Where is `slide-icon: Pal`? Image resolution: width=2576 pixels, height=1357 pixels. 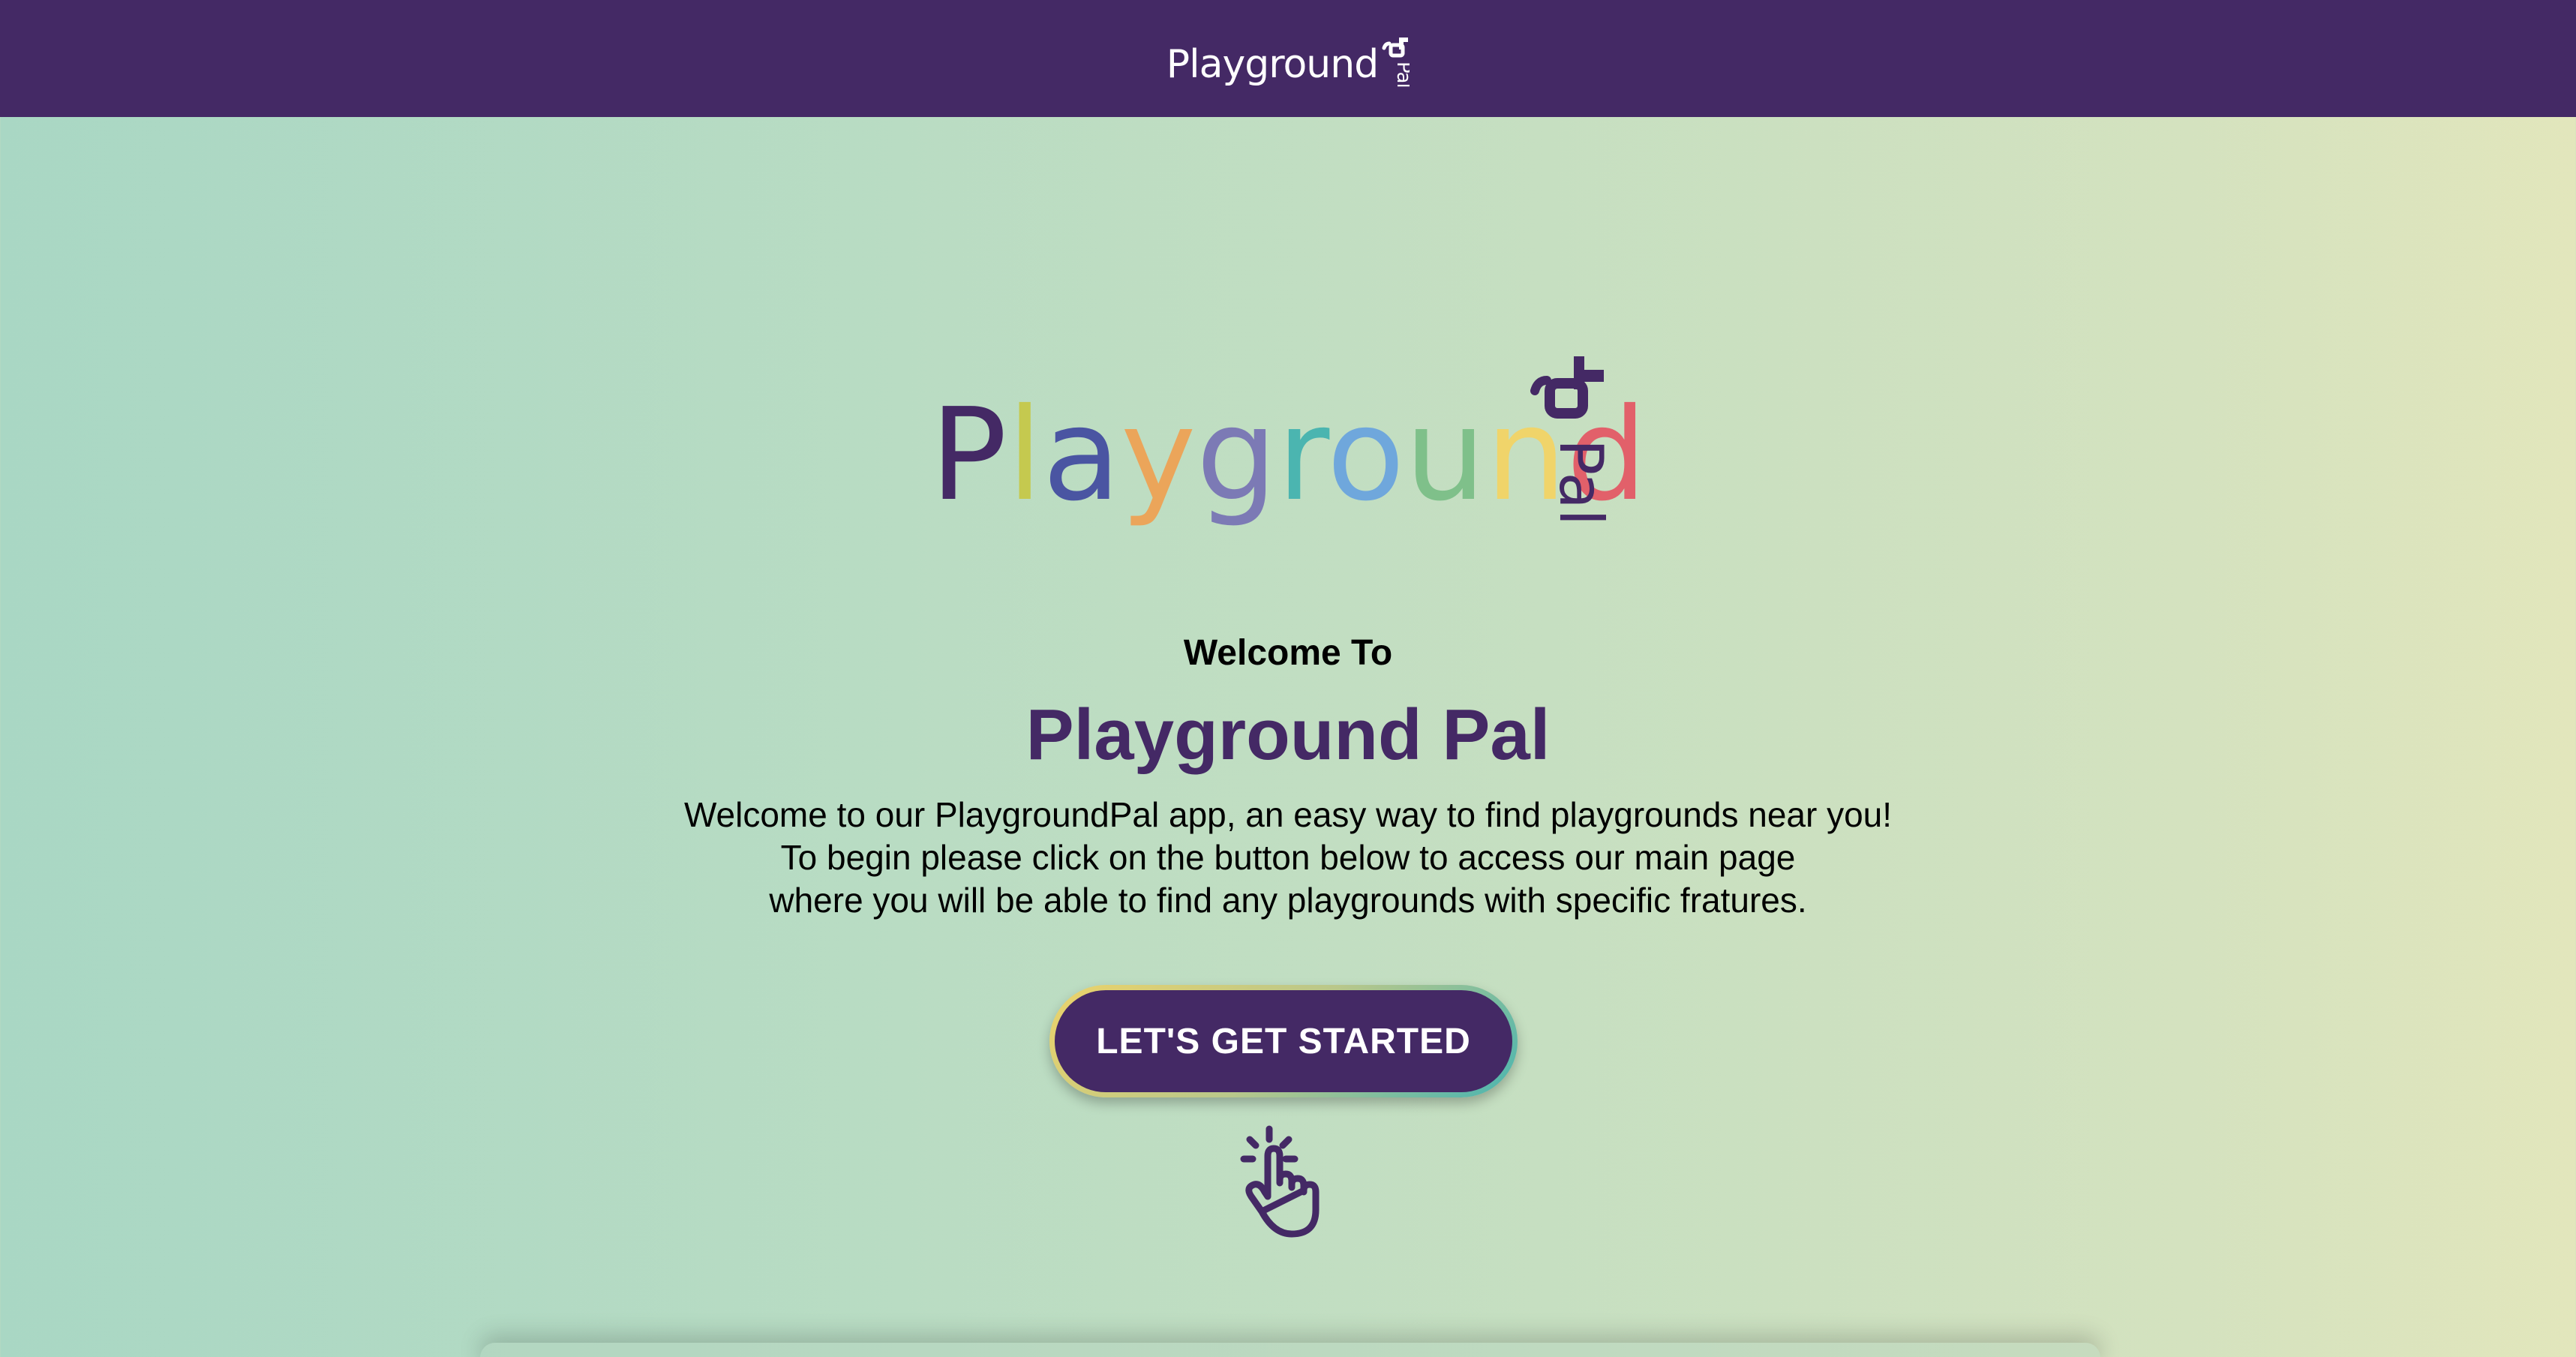
slide-icon: Pal is located at coordinates (1396, 63).